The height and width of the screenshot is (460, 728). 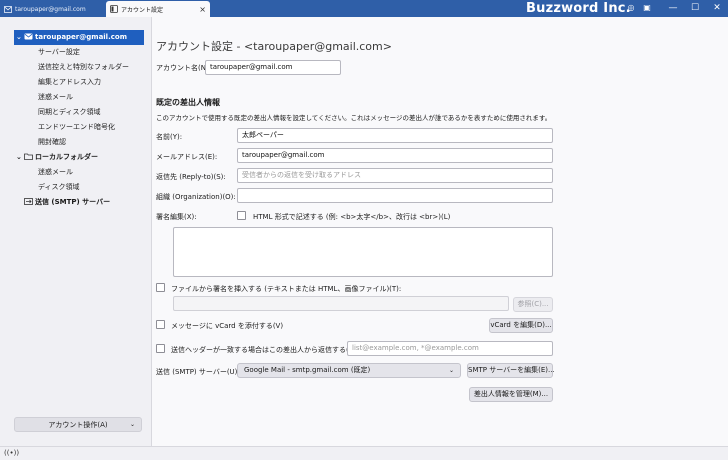 What do you see at coordinates (76, 127) in the screenshot?
I see `sidebar-item-e2e-encryption: エンドツーエンド暗号化` at bounding box center [76, 127].